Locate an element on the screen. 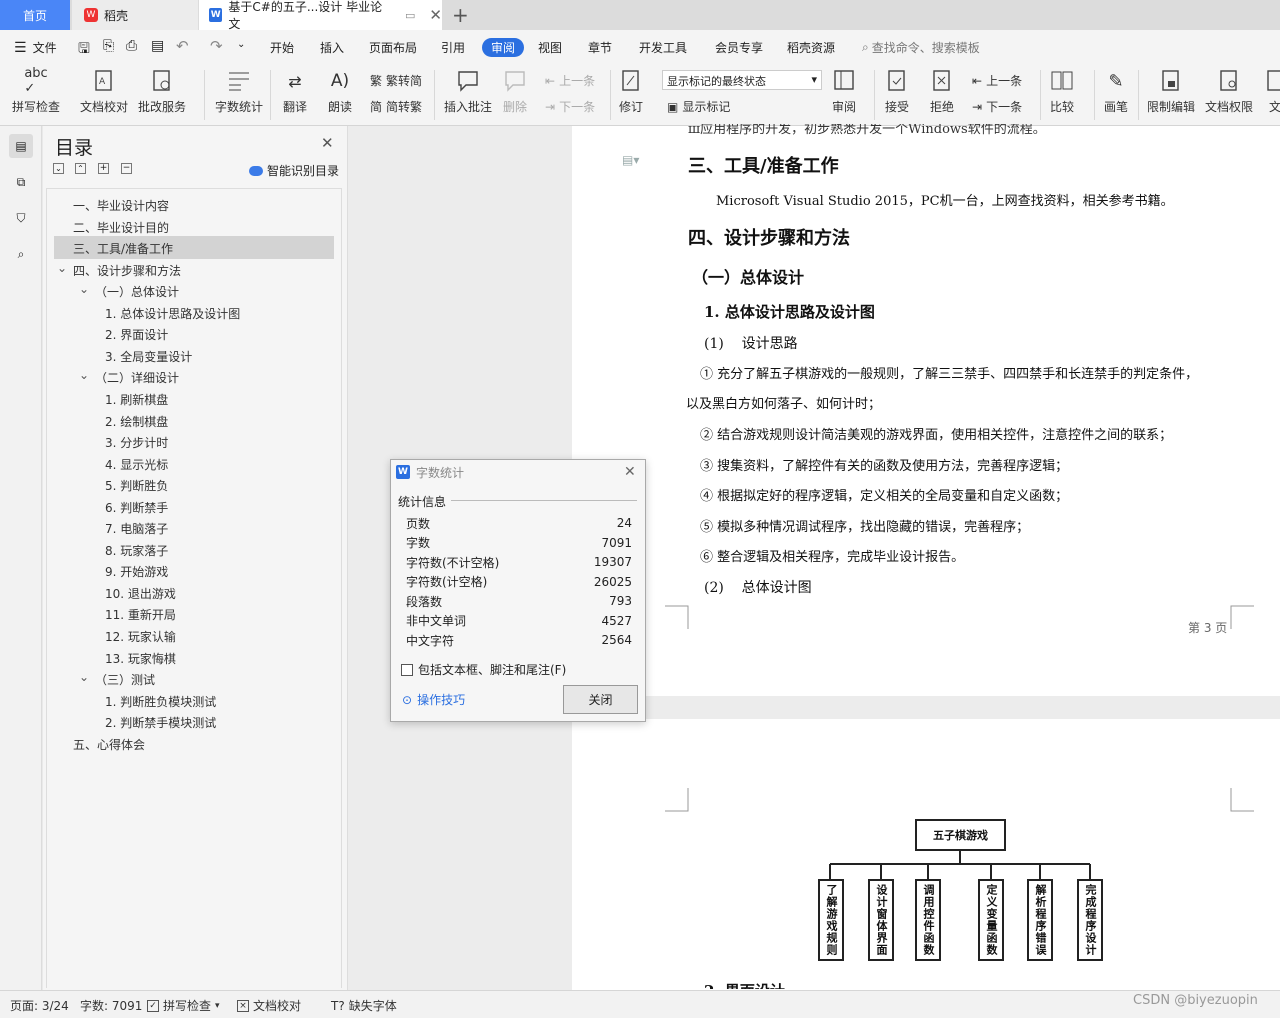 Image resolution: width=1280 pixels, height=1018 pixels. new-tab-icon: + is located at coordinates (460, 15).